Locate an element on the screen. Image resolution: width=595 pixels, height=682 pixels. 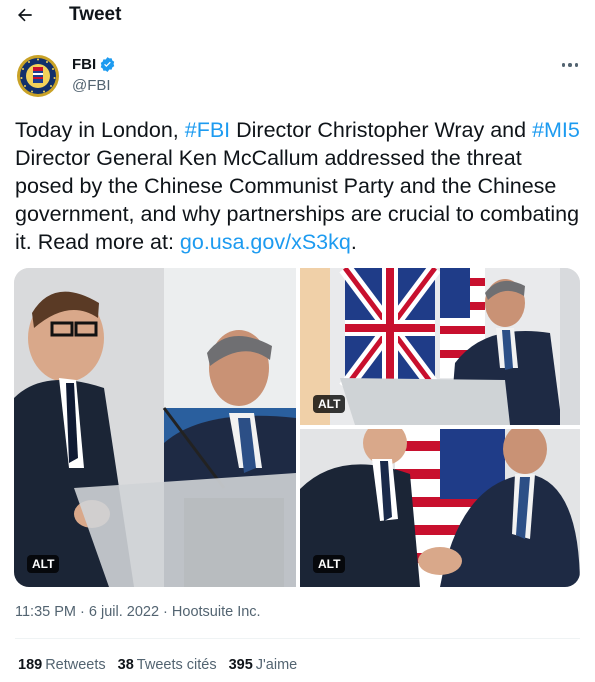
author-name-label: FBI is located at coordinates (84, 64).